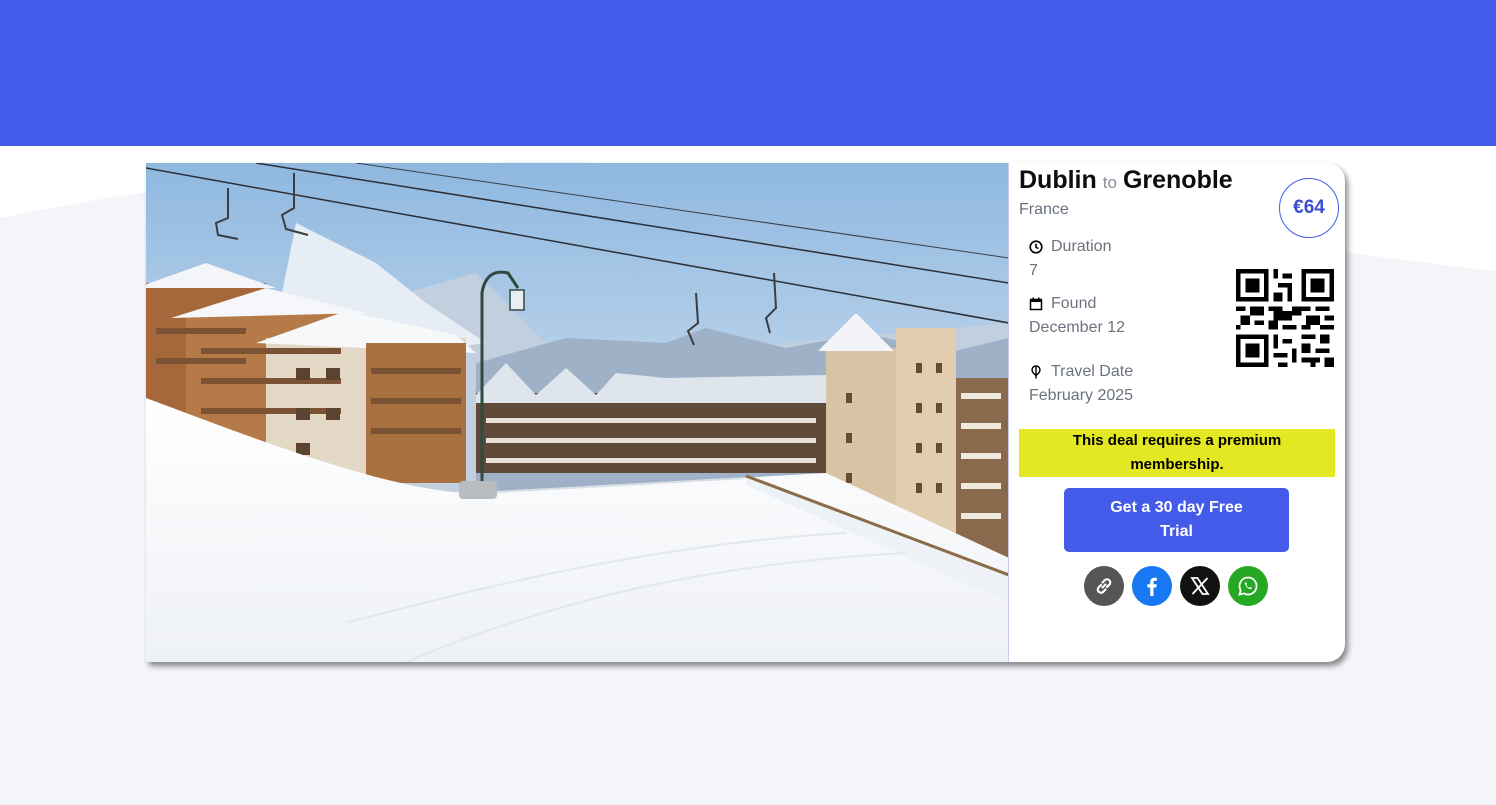  I want to click on whatsapp-share-button, so click(1248, 586).